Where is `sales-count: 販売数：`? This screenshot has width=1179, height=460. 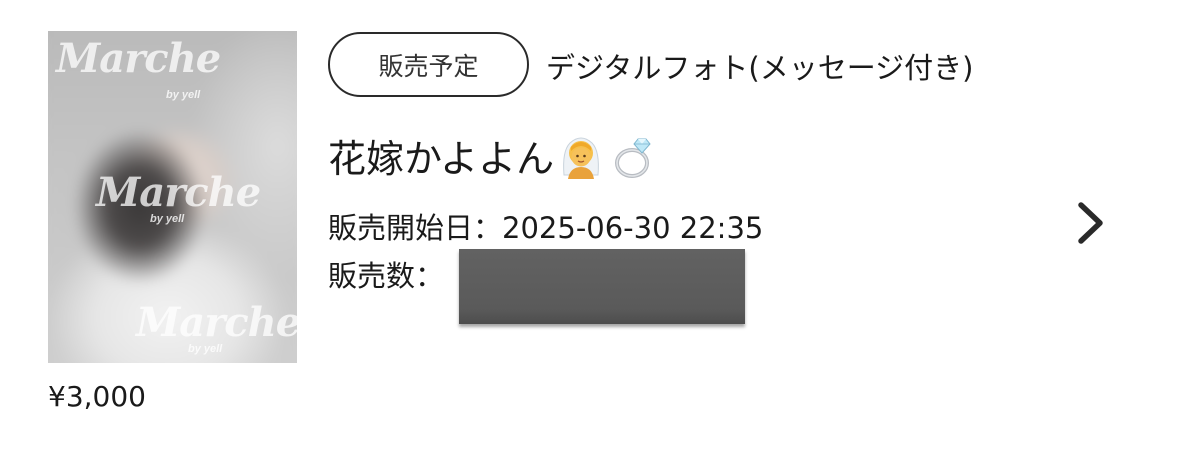
sales-count: 販売数： is located at coordinates (386, 274).